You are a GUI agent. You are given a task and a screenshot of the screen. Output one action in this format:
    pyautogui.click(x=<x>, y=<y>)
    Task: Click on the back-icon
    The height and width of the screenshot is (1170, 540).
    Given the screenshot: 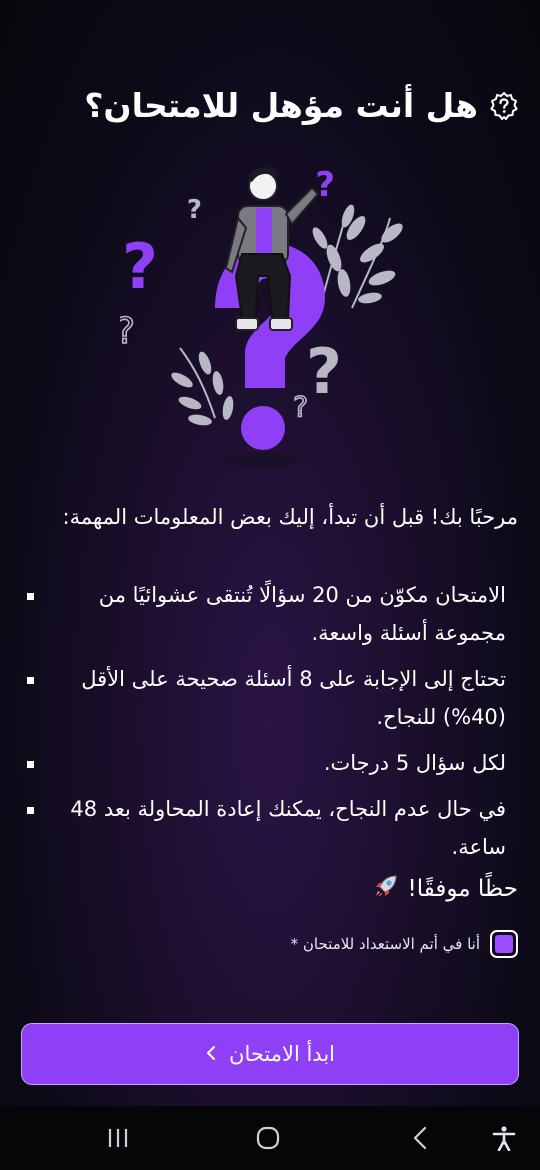 What is the action you would take?
    pyautogui.click(x=420, y=1138)
    